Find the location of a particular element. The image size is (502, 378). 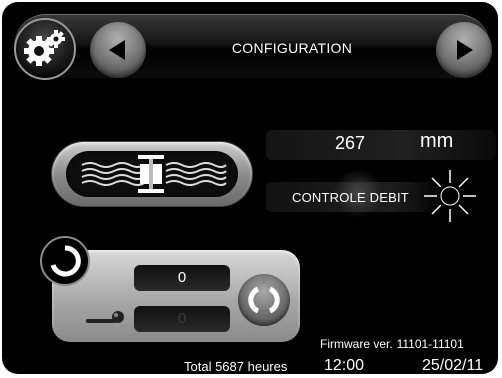

spinner-icon is located at coordinates (65, 261).